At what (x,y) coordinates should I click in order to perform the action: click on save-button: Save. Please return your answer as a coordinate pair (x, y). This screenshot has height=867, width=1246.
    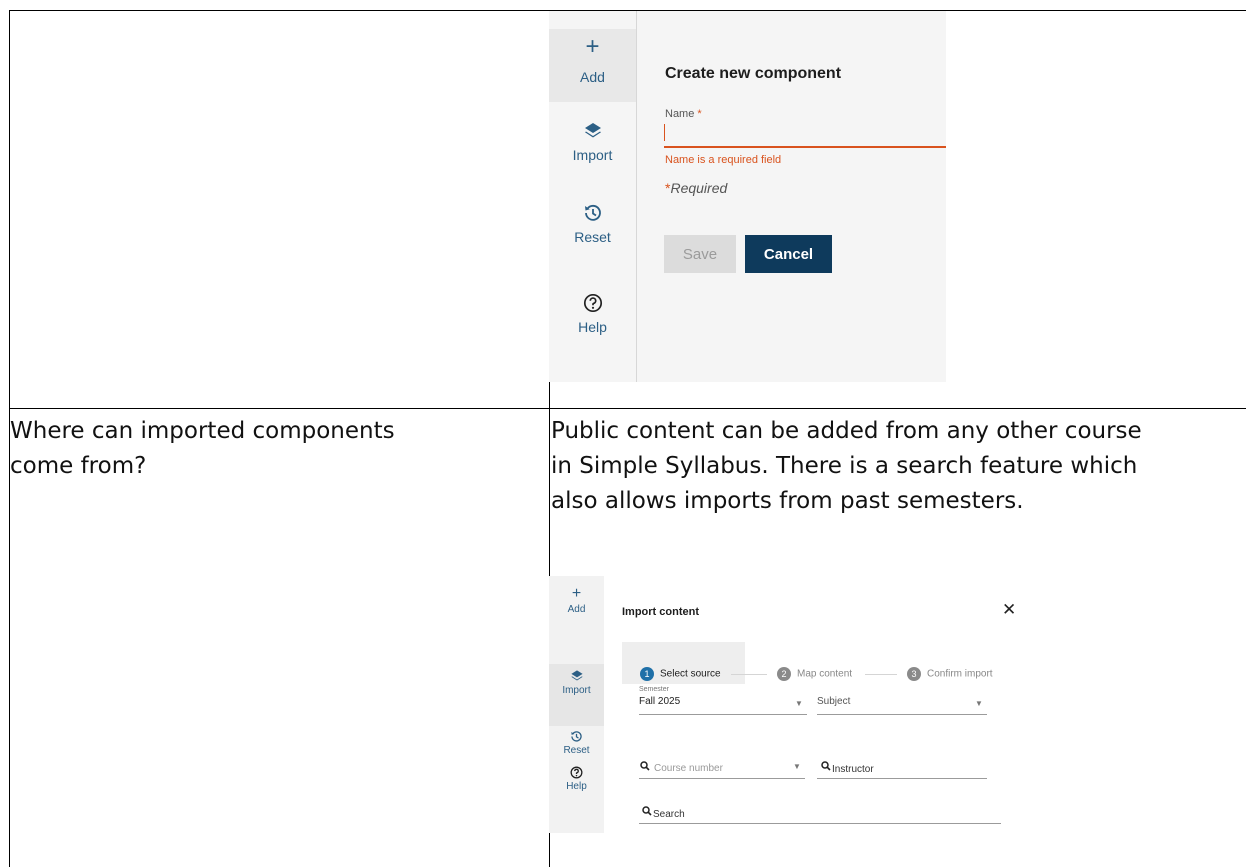
    Looking at the image, I should click on (700, 254).